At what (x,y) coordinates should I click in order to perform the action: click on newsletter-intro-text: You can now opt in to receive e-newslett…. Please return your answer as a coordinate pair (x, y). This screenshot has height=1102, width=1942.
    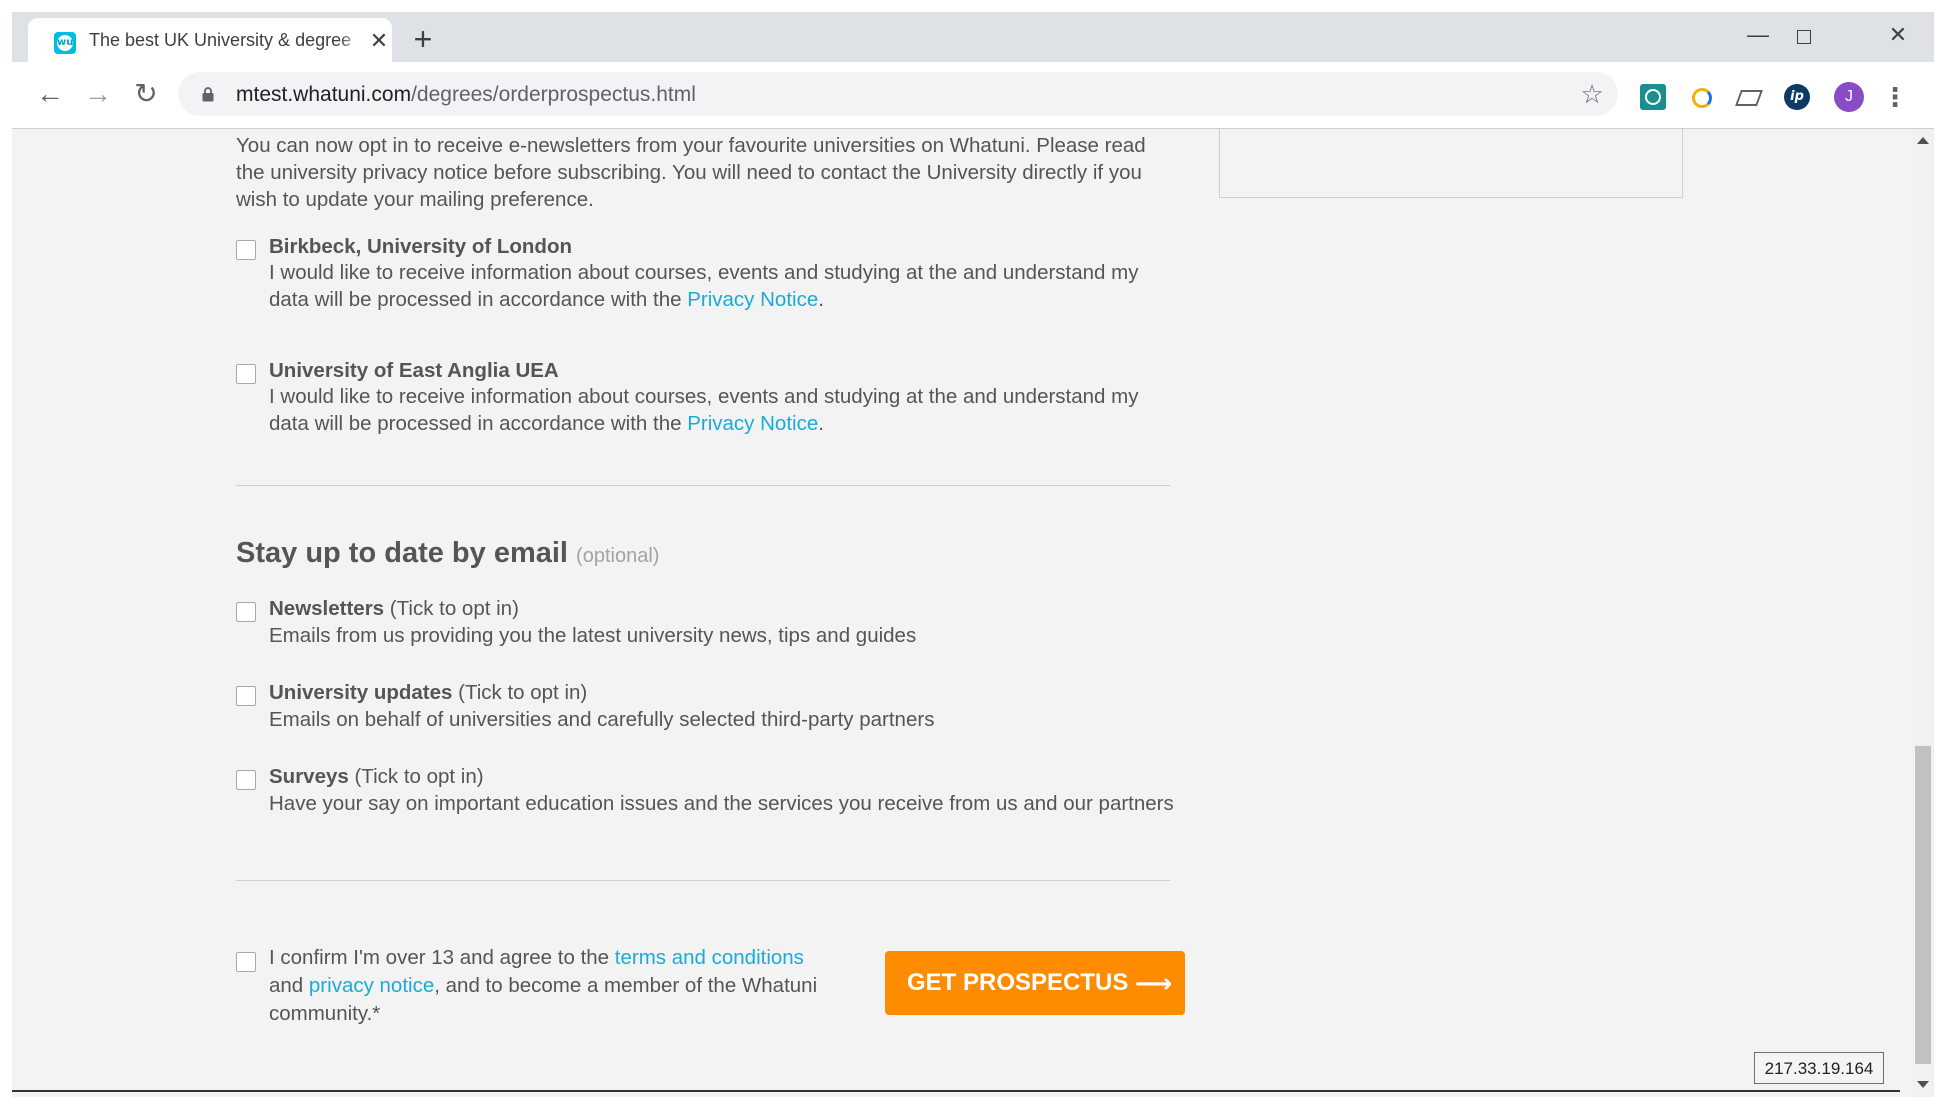
    Looking at the image, I should click on (691, 172).